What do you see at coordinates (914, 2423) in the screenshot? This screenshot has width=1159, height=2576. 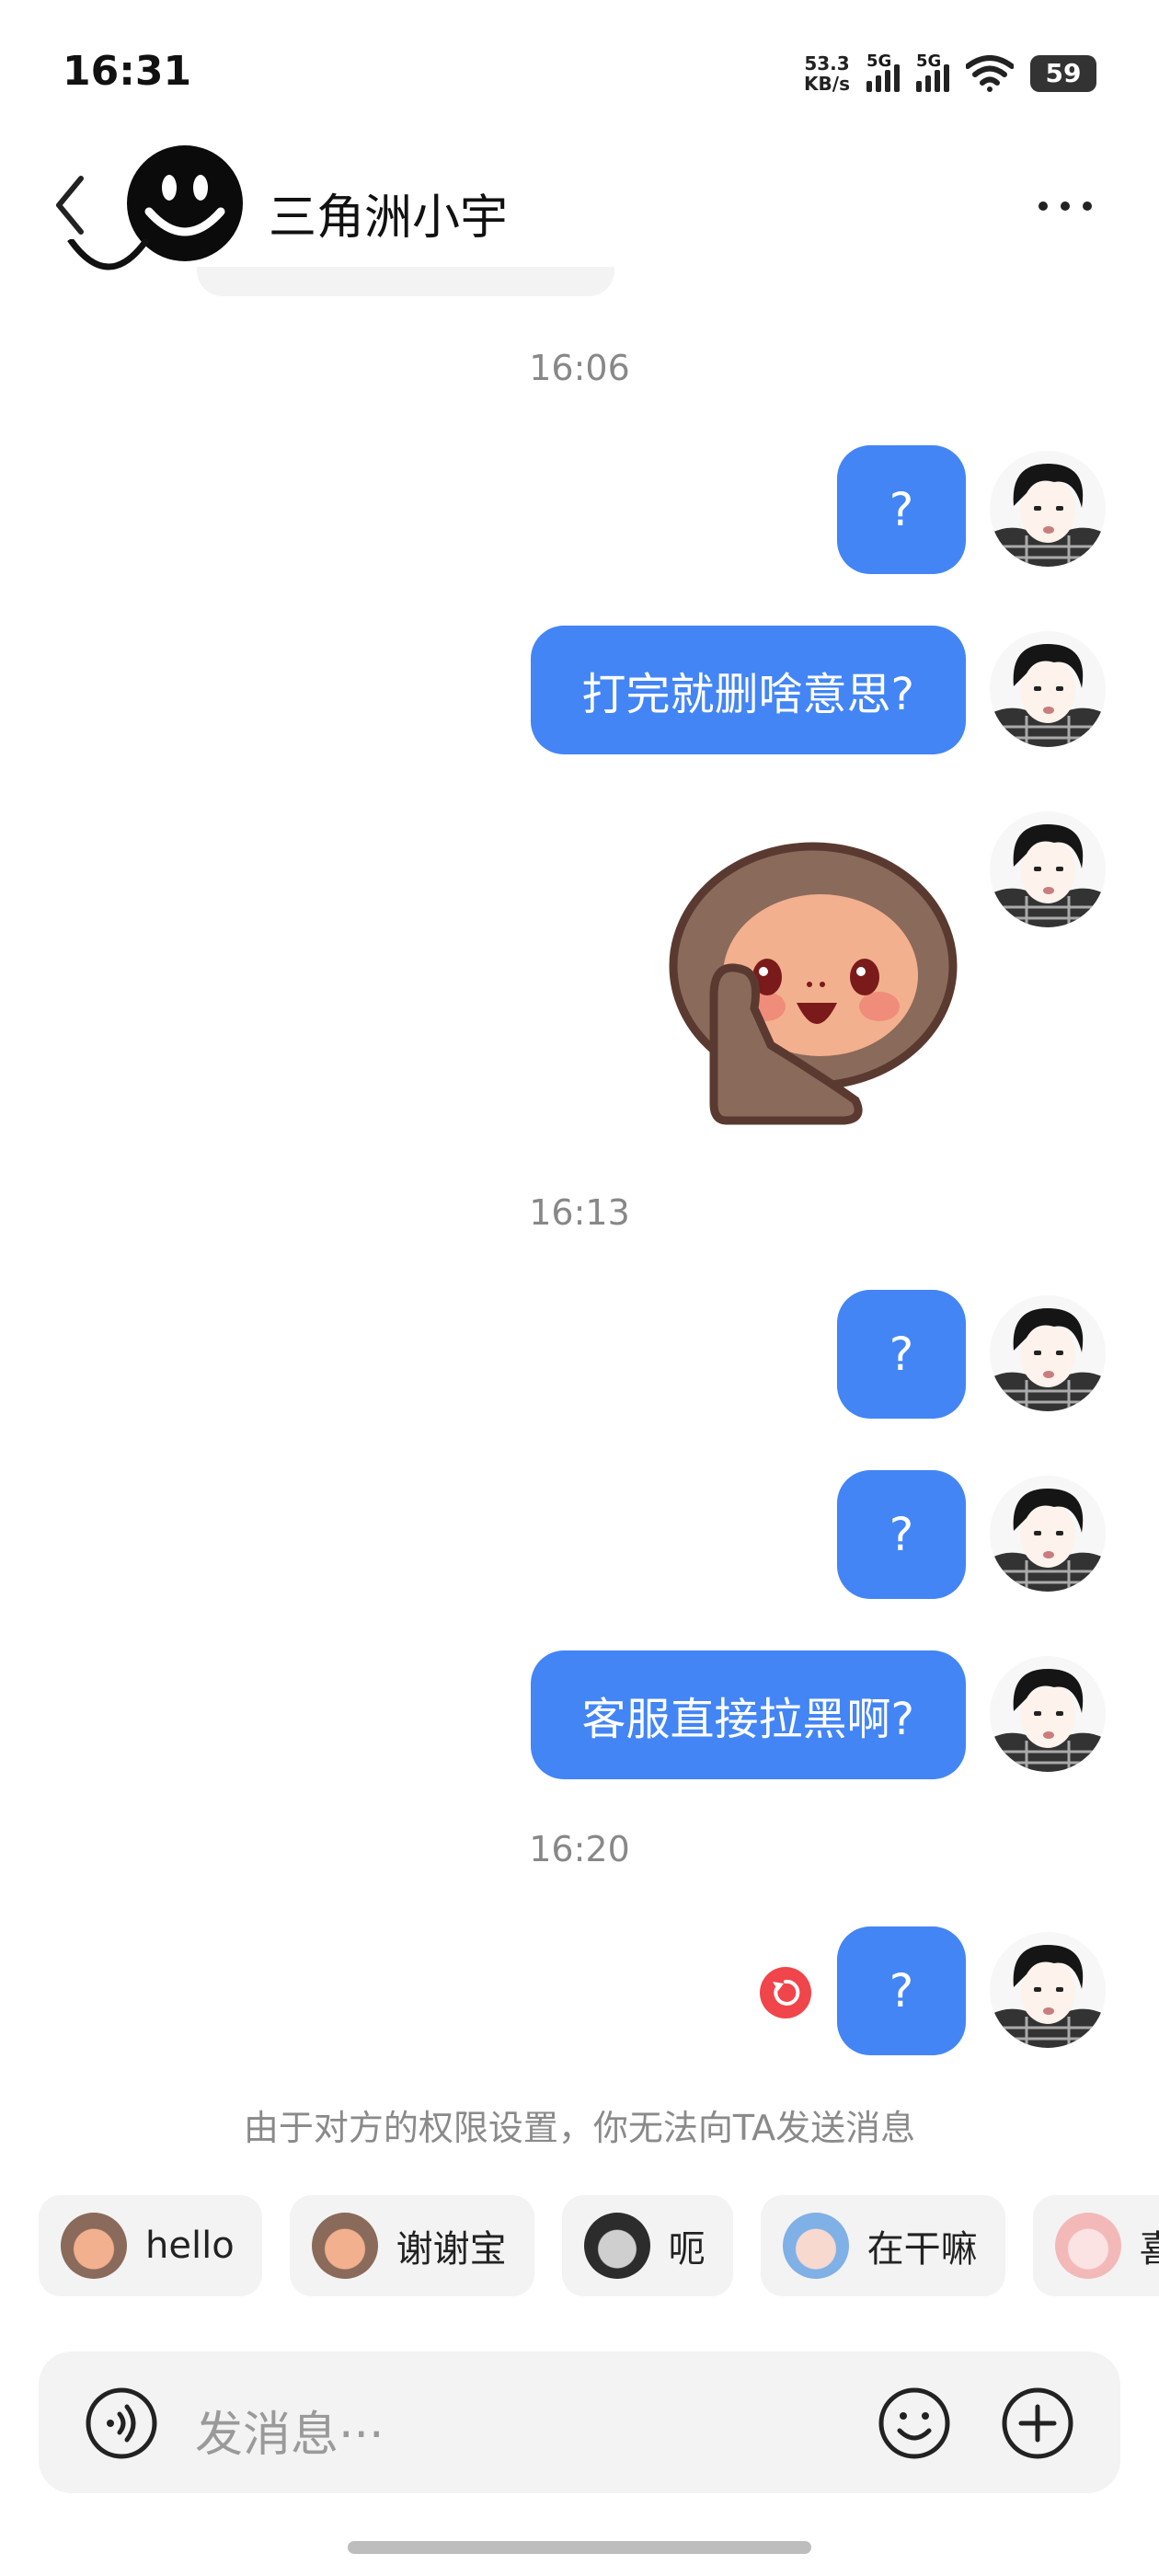 I see `emoji-icon` at bounding box center [914, 2423].